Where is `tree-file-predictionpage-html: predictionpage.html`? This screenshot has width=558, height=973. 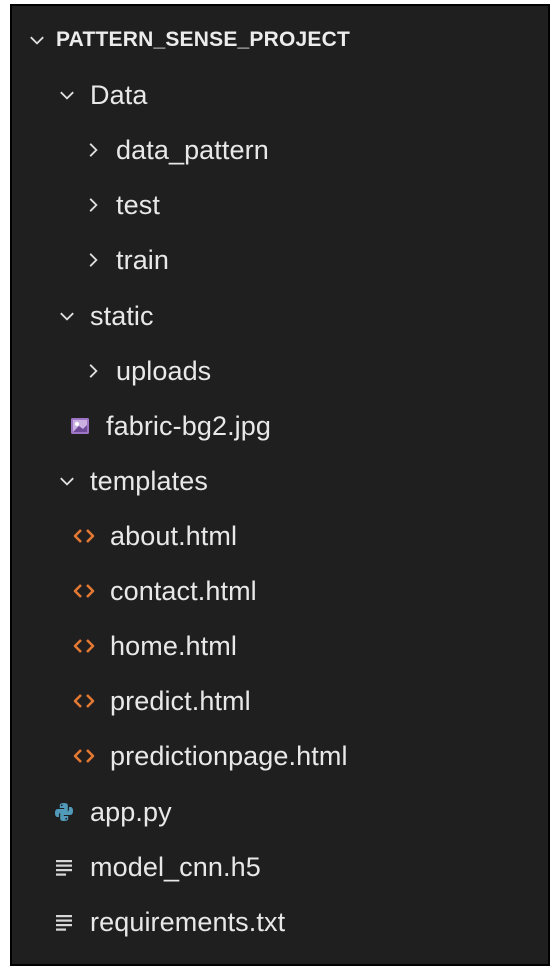 tree-file-predictionpage-html: predictionpage.html is located at coordinates (280, 756).